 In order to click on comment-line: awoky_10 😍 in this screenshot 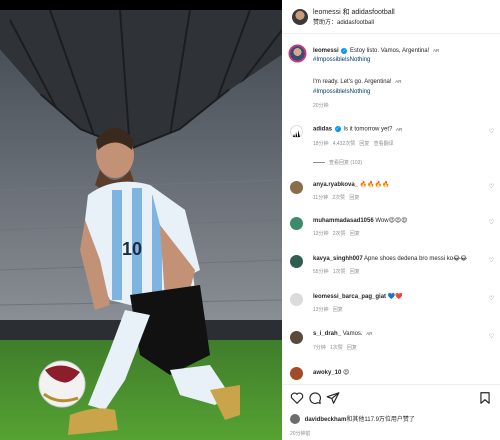, I will do `click(331, 372)`.